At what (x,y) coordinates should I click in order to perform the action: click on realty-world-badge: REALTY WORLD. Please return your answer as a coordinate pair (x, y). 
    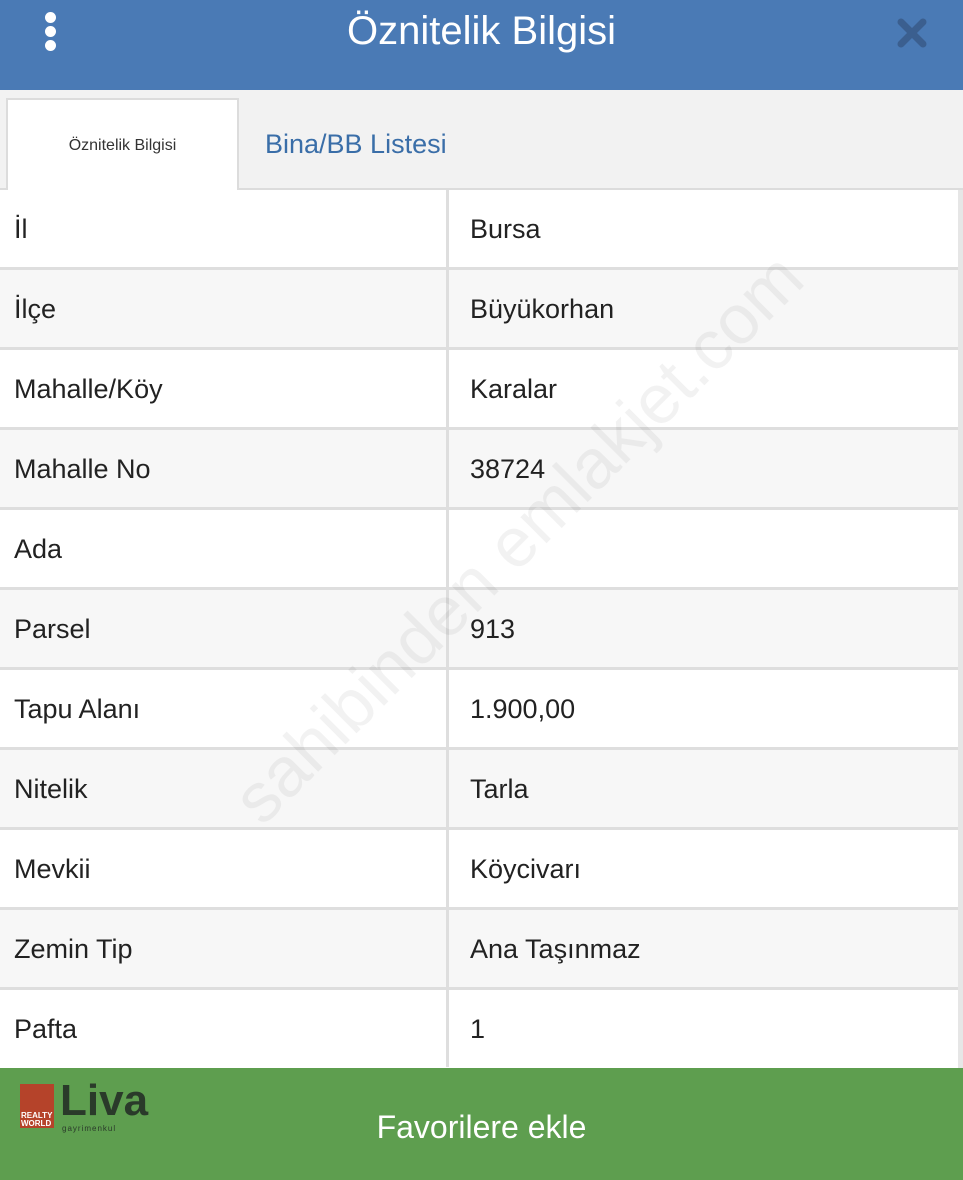
    Looking at the image, I should click on (37, 1106).